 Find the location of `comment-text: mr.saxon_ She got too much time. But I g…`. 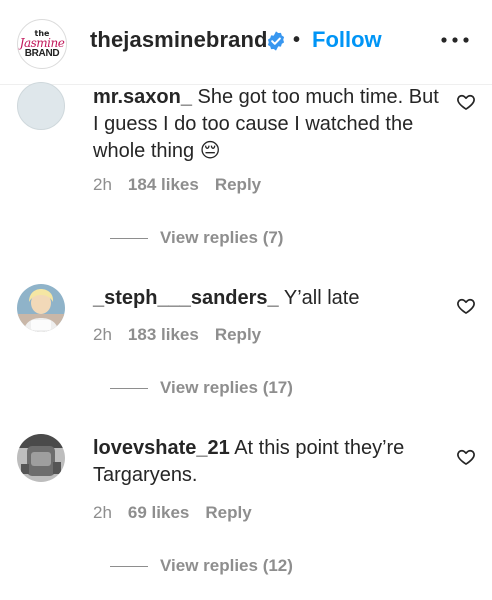

comment-text: mr.saxon_ She got too much time. But I g… is located at coordinates (268, 124).